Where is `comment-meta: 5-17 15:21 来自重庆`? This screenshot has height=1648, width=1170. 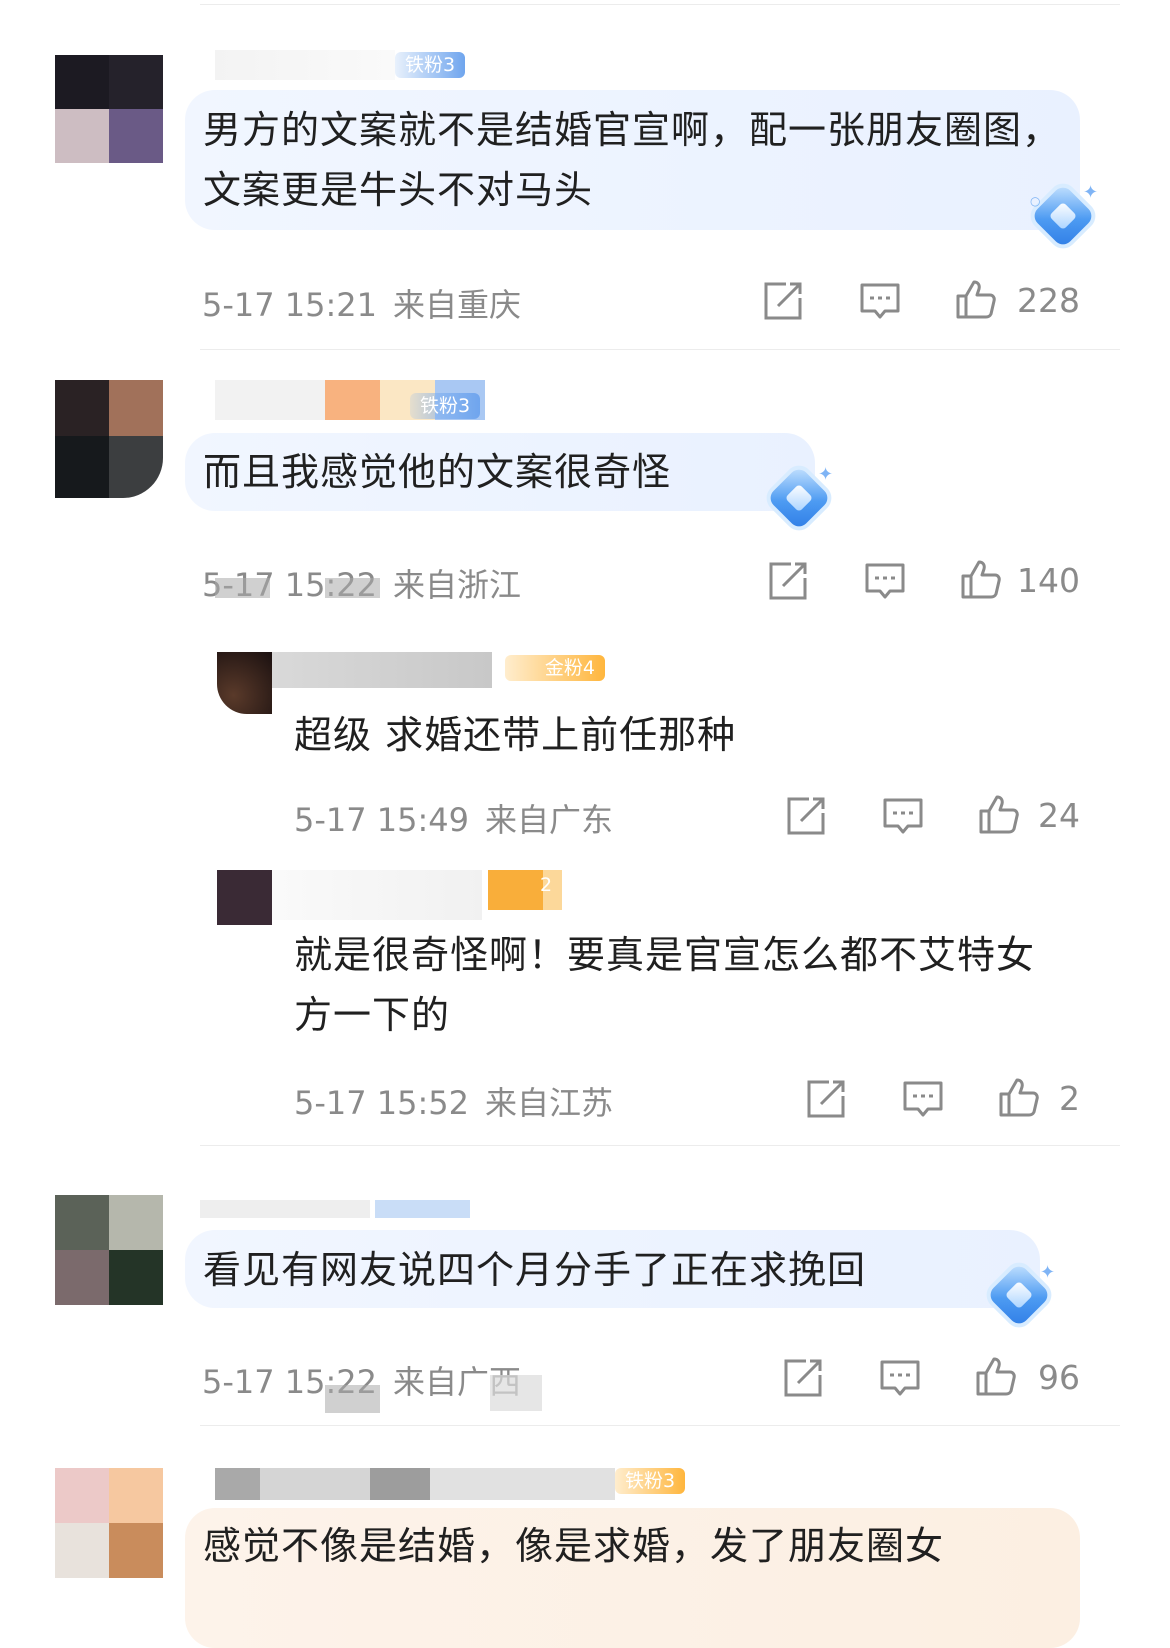
comment-meta: 5-17 15:21 来自重庆 is located at coordinates (361, 303).